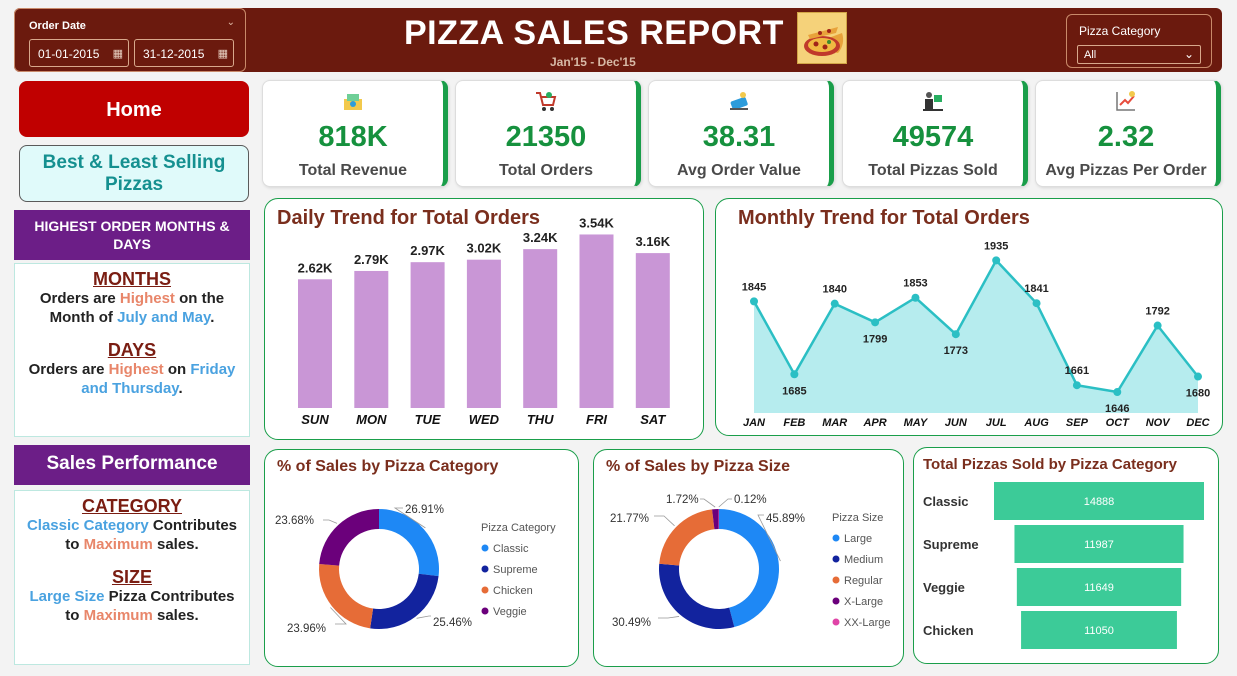 Image resolution: width=1237 pixels, height=676 pixels. I want to click on date-from-value: 01-01-2015, so click(69, 54).